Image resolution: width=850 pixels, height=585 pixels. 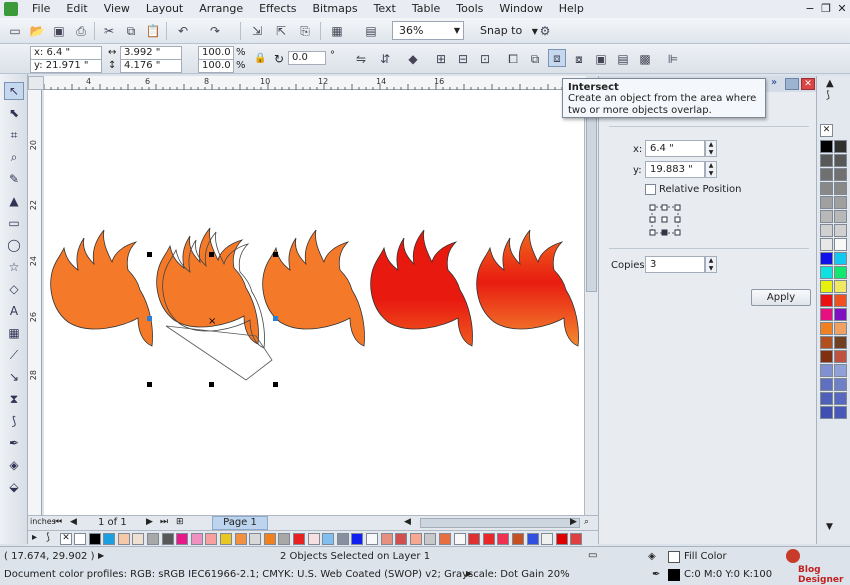 What do you see at coordinates (334, 9) in the screenshot?
I see `menu-bitmaps: Bitmaps` at bounding box center [334, 9].